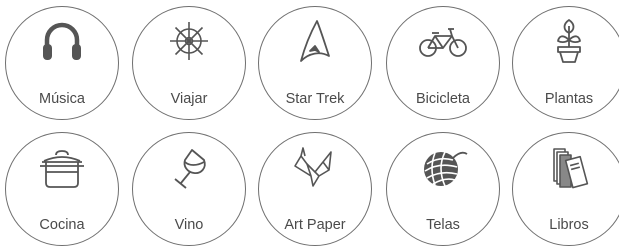 The image size is (619, 246). Describe the element at coordinates (443, 41) in the screenshot. I see `bicycle-icon` at that location.